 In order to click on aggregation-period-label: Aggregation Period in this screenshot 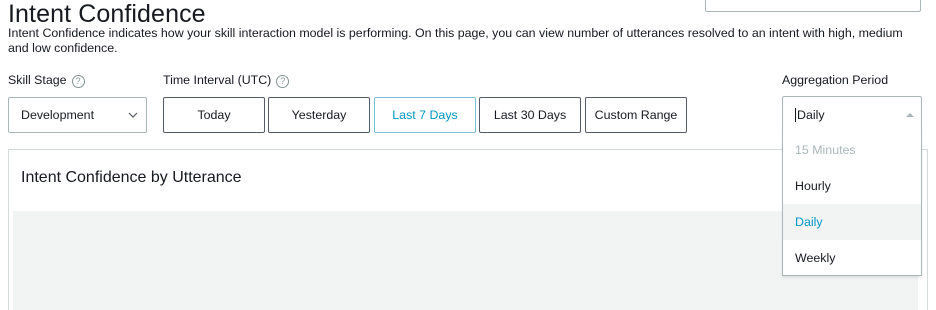, I will do `click(835, 80)`.